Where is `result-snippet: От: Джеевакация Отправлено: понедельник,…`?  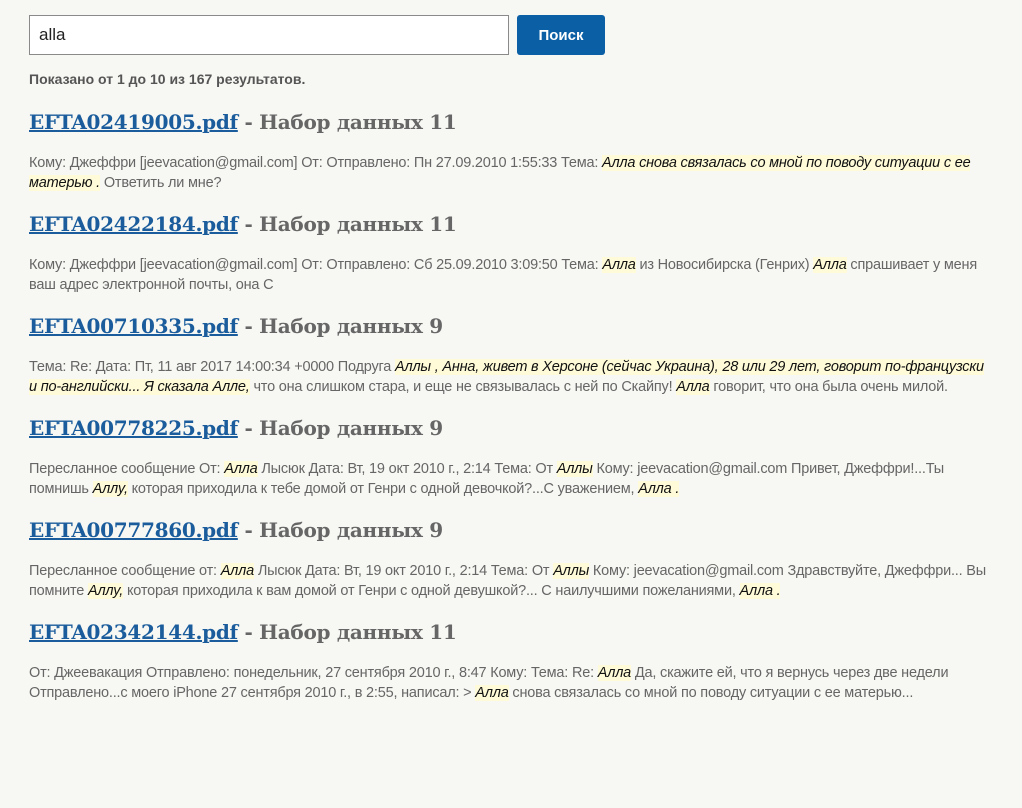
result-snippet: От: Джеевакация Отправлено: понедельник,… is located at coordinates (509, 683).